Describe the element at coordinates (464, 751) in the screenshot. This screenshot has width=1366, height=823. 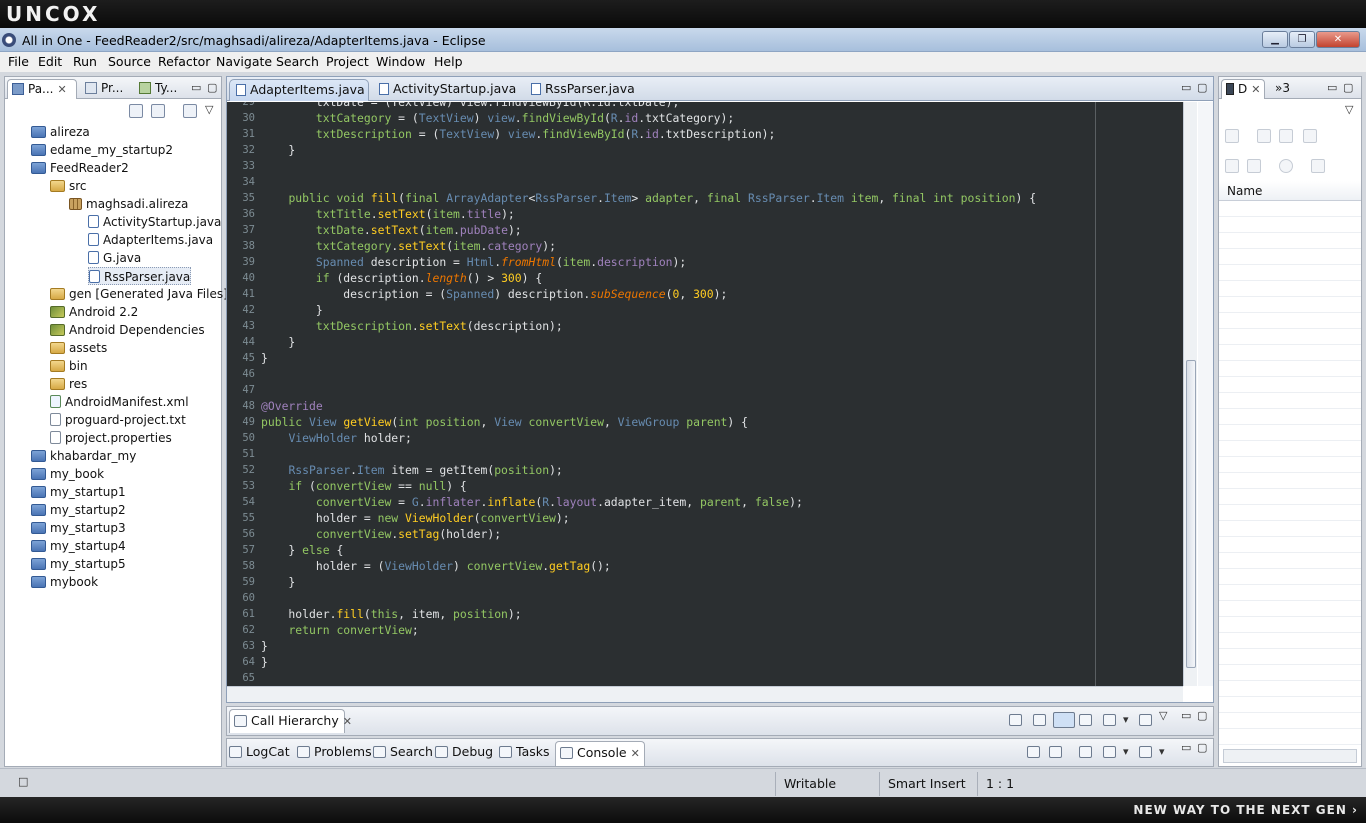
I see `tab-debug: Debug` at that location.